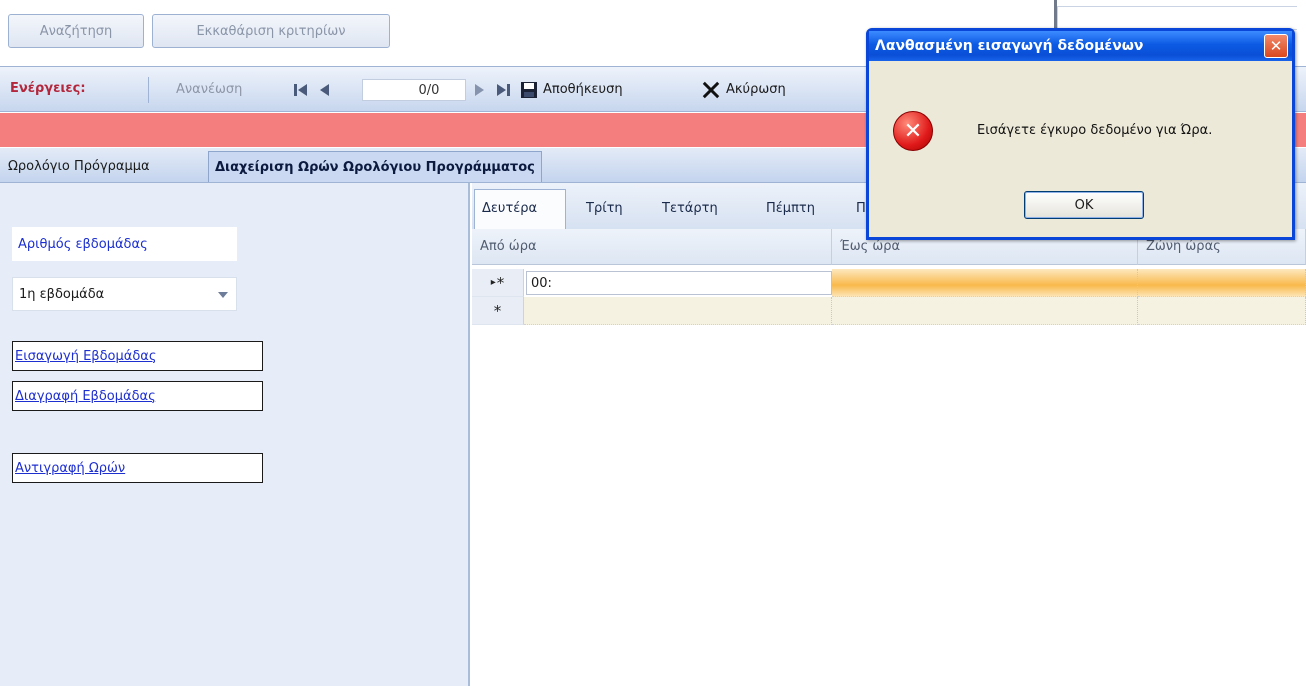  What do you see at coordinates (209, 89) in the screenshot?
I see `refresh-button: Ανανέωση` at bounding box center [209, 89].